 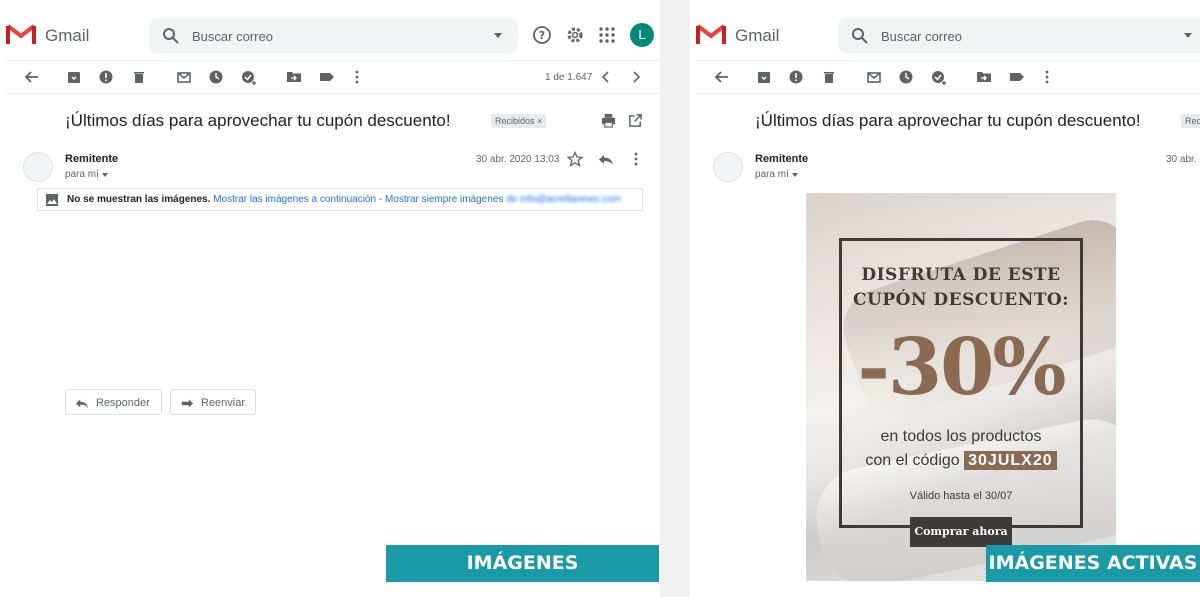 I want to click on reply-button: Responder, so click(x=113, y=402).